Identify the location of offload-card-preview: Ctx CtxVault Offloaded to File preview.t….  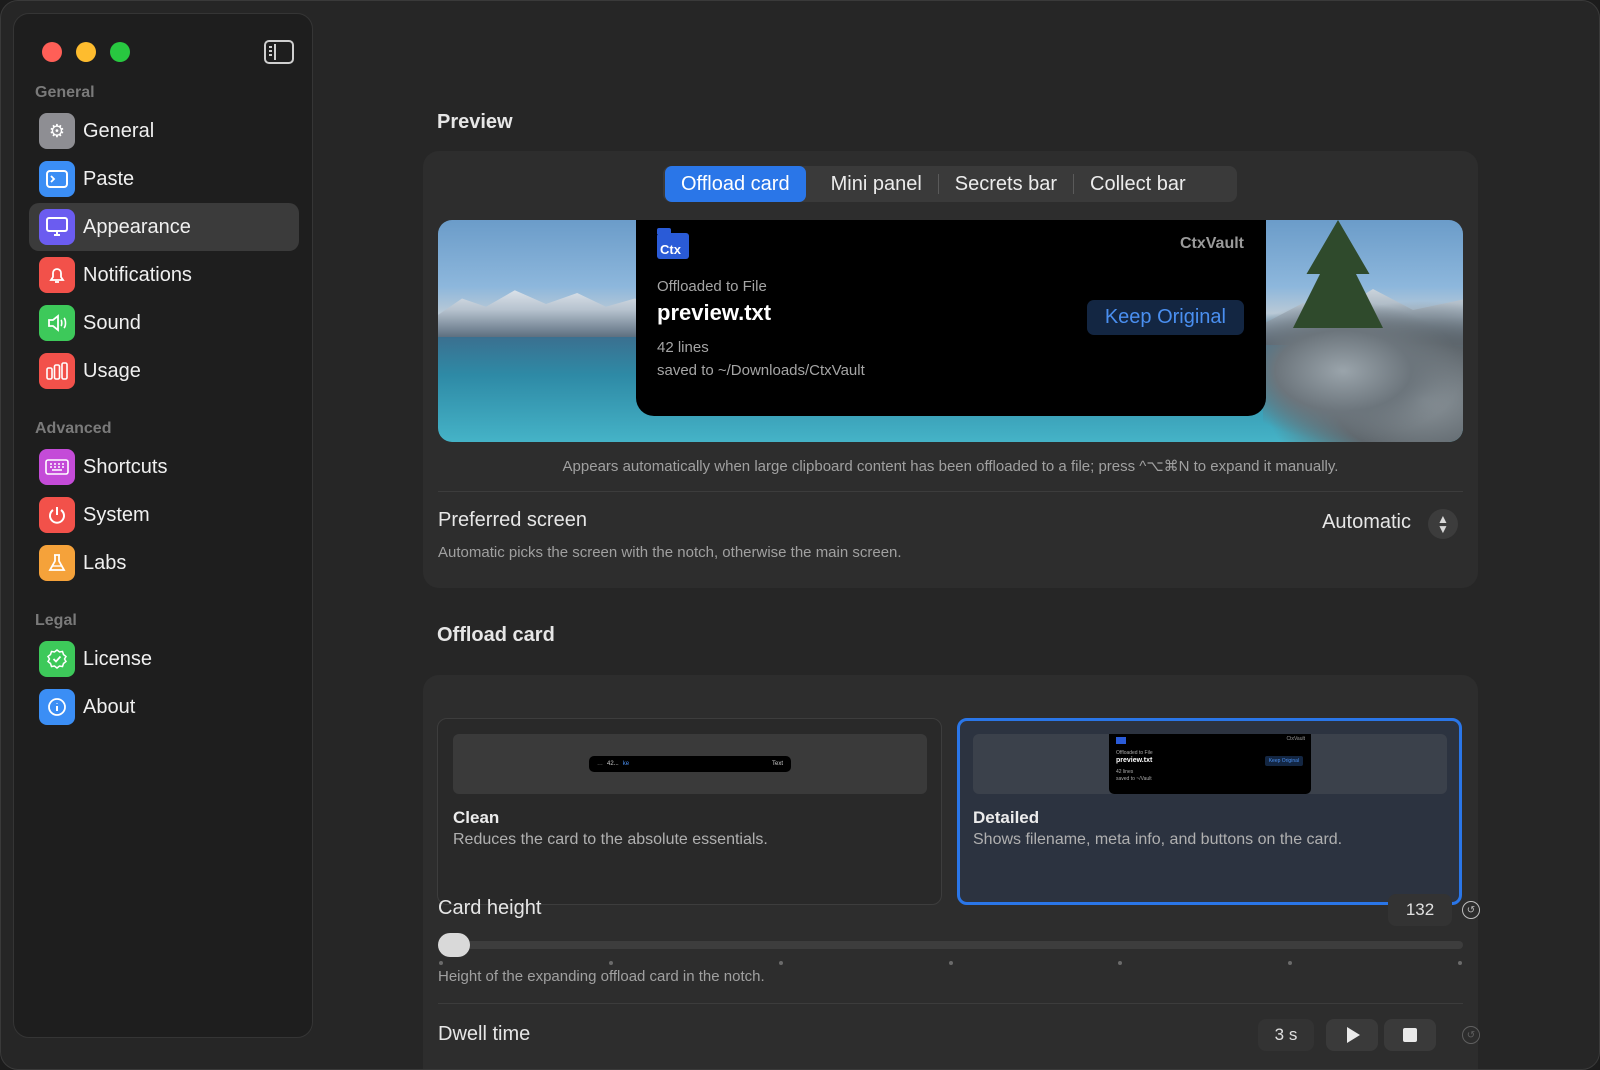
(951, 318).